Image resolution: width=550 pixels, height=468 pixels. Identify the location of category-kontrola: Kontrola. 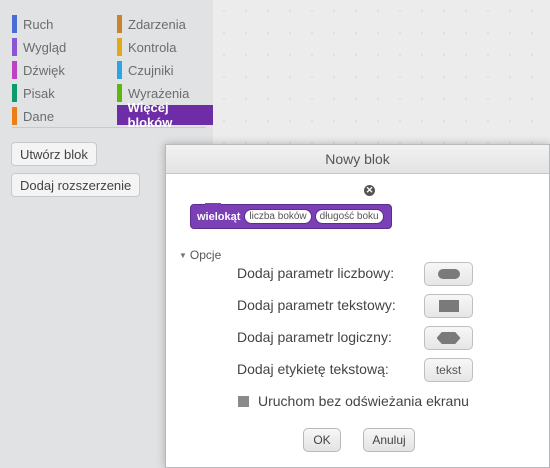
(146, 47).